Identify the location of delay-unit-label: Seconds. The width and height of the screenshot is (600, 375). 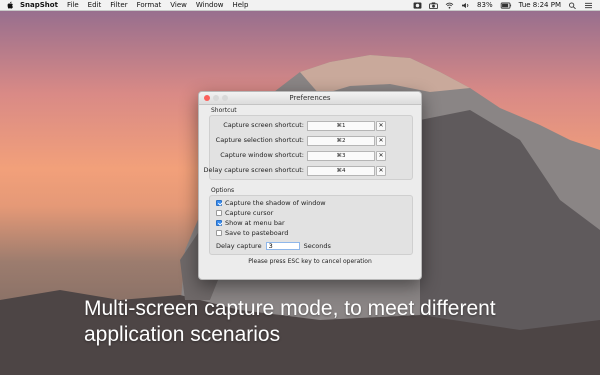
(317, 246).